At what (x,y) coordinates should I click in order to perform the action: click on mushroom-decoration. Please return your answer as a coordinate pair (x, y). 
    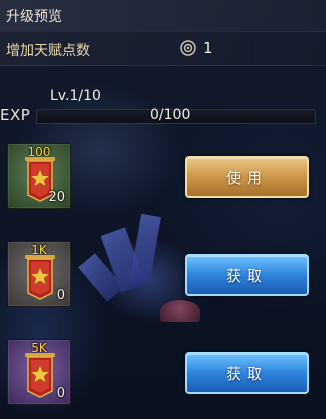
    Looking at the image, I should click on (180, 311).